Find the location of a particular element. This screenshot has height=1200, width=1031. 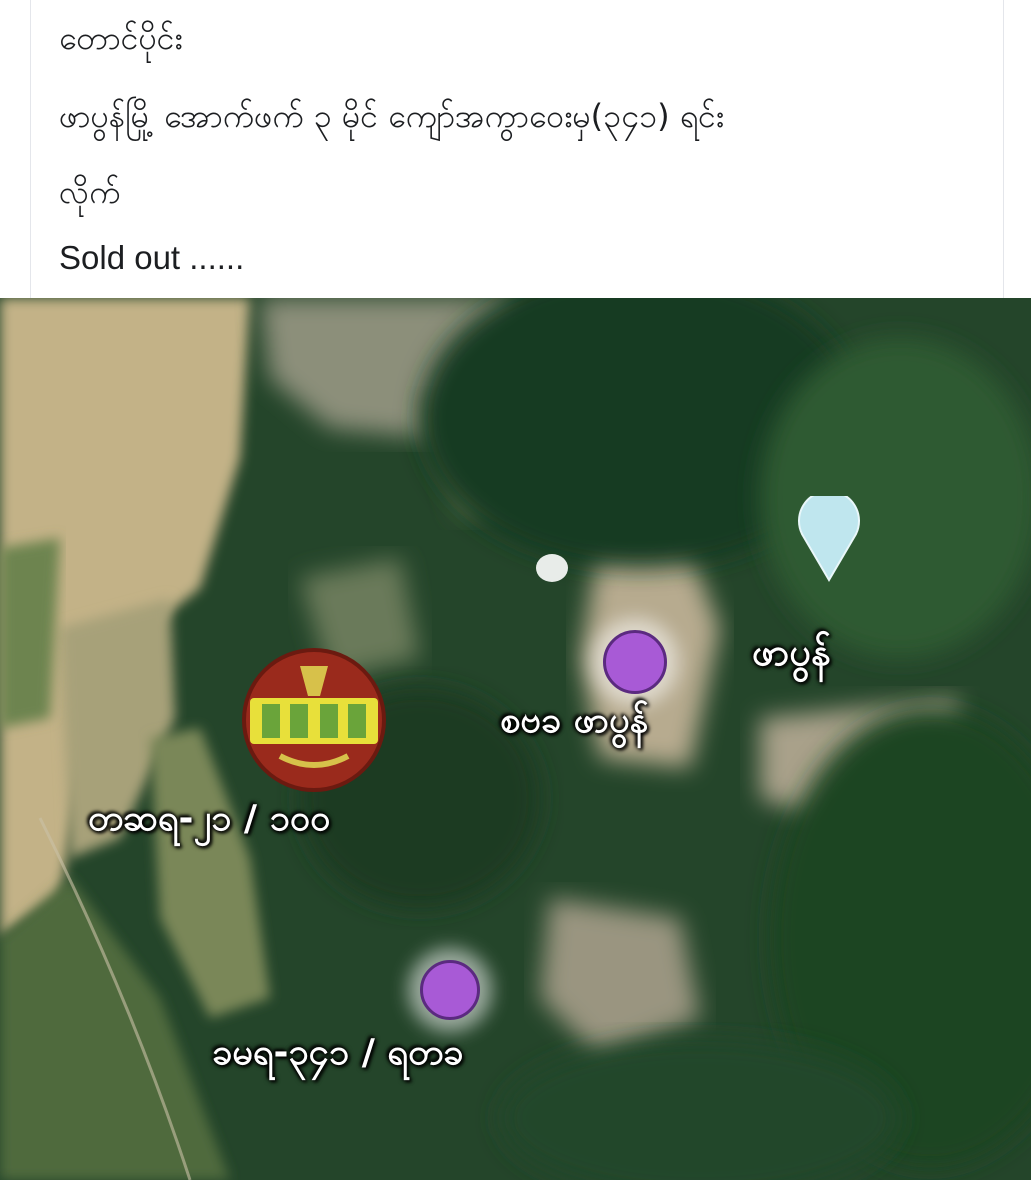

map-label-phapun: ဖာပွန် is located at coordinates (791, 652).